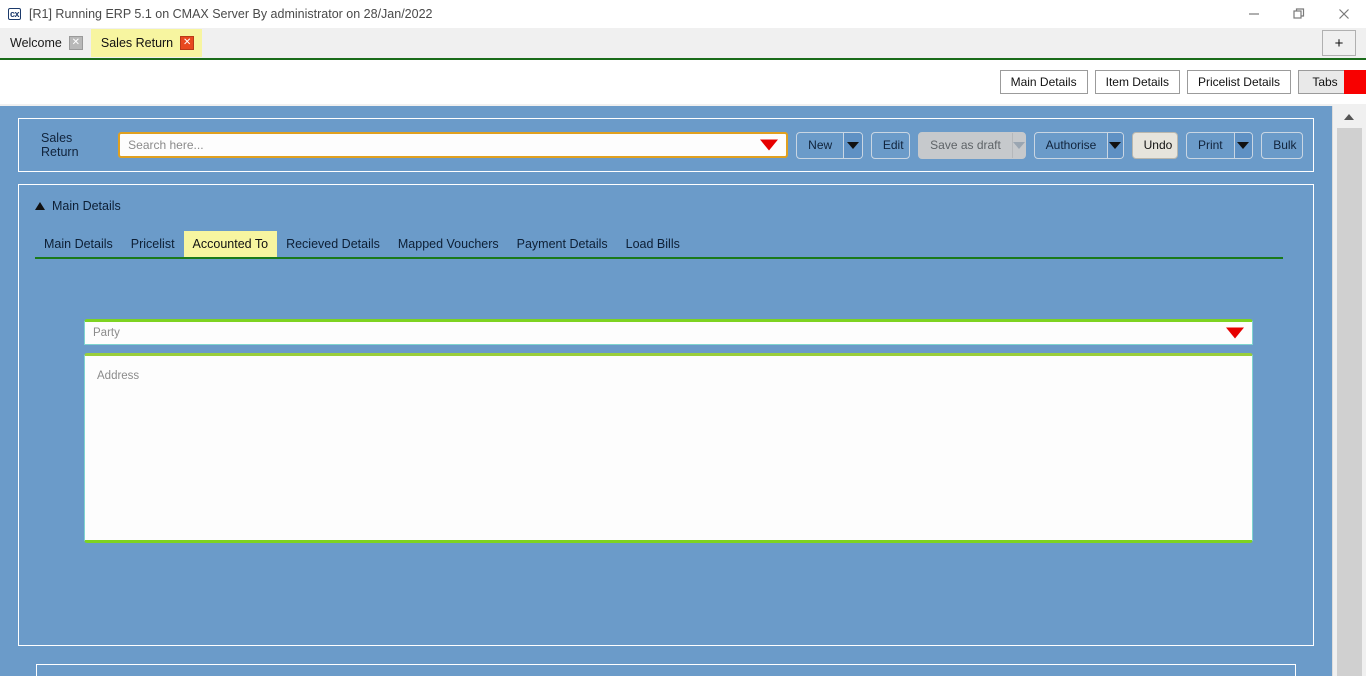  I want to click on subtab-pricelist: Pricelist, so click(153, 244).